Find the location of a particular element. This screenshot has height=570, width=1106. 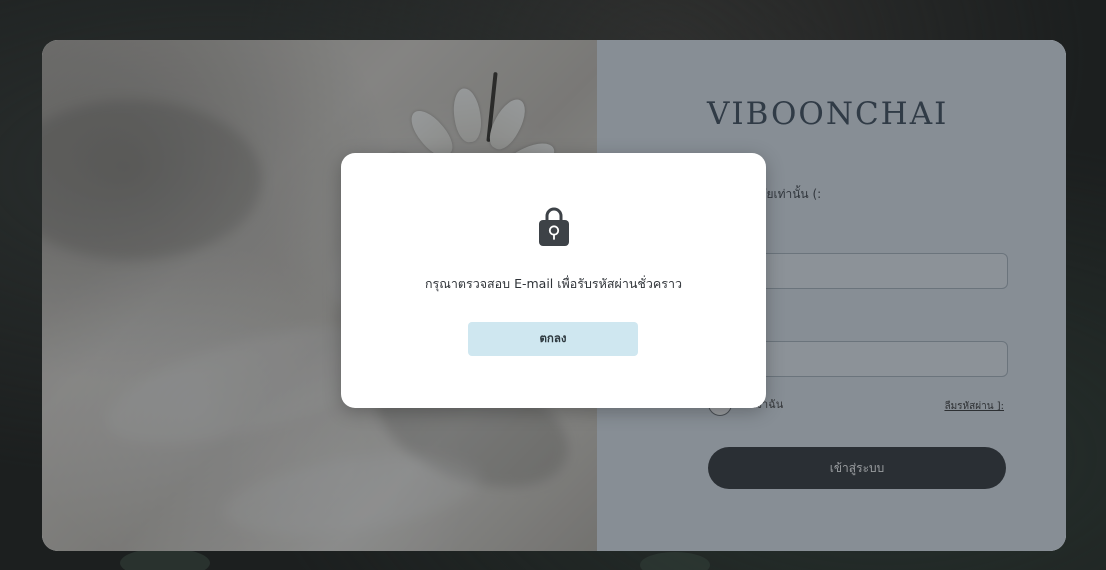

ok-button: ตกลง is located at coordinates (553, 339).